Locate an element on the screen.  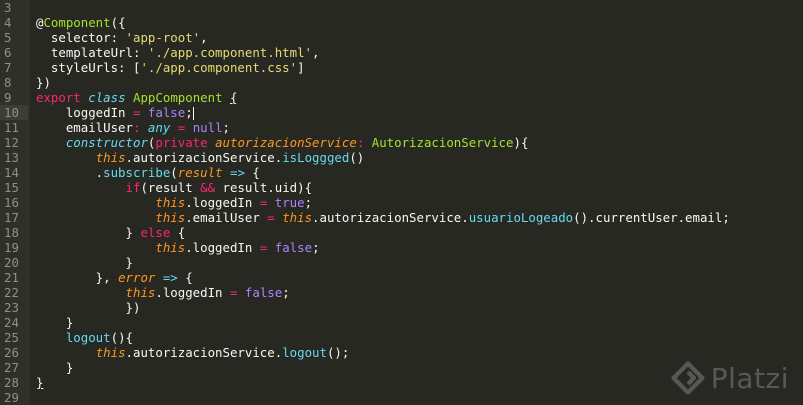
code-text: loggedIn = false; is located at coordinates (115, 112).